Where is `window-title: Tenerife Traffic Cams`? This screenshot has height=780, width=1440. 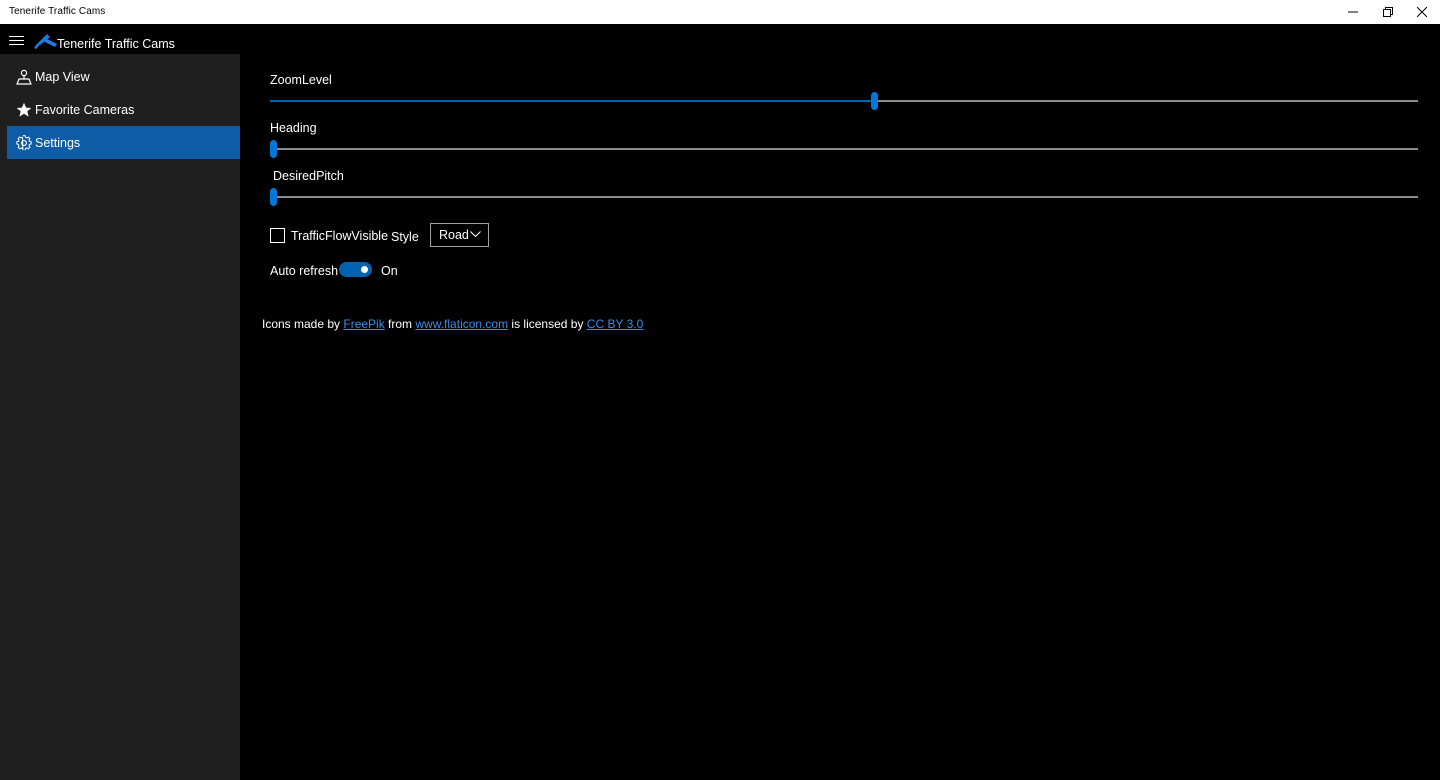 window-title: Tenerife Traffic Cams is located at coordinates (57, 11).